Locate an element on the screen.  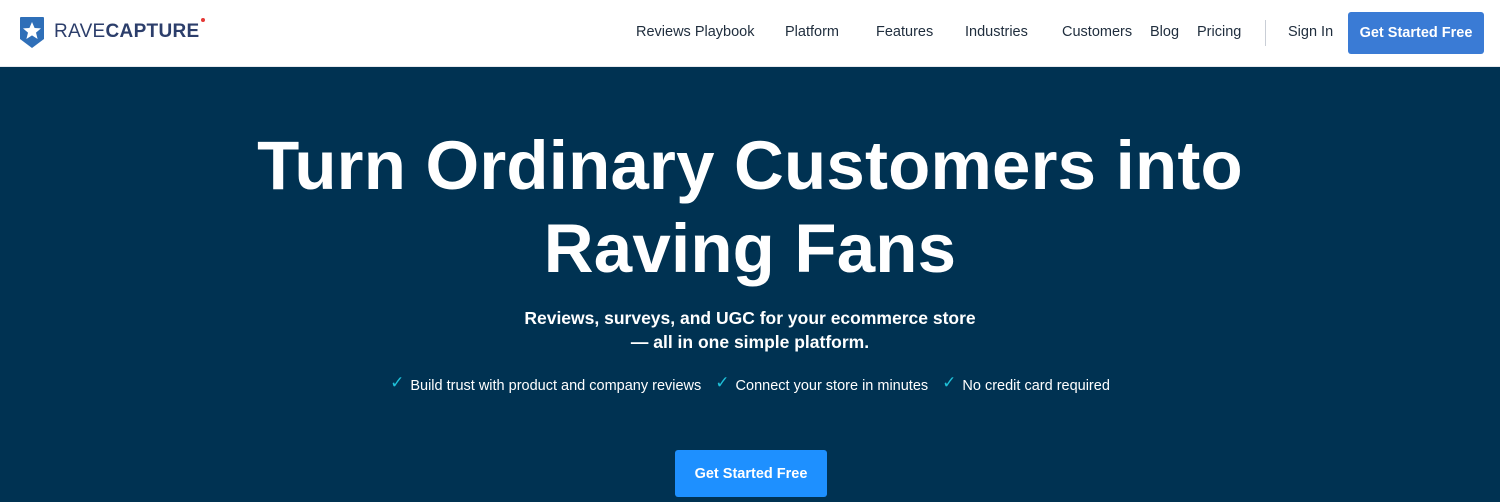
nav-features: Features is located at coordinates (904, 32).